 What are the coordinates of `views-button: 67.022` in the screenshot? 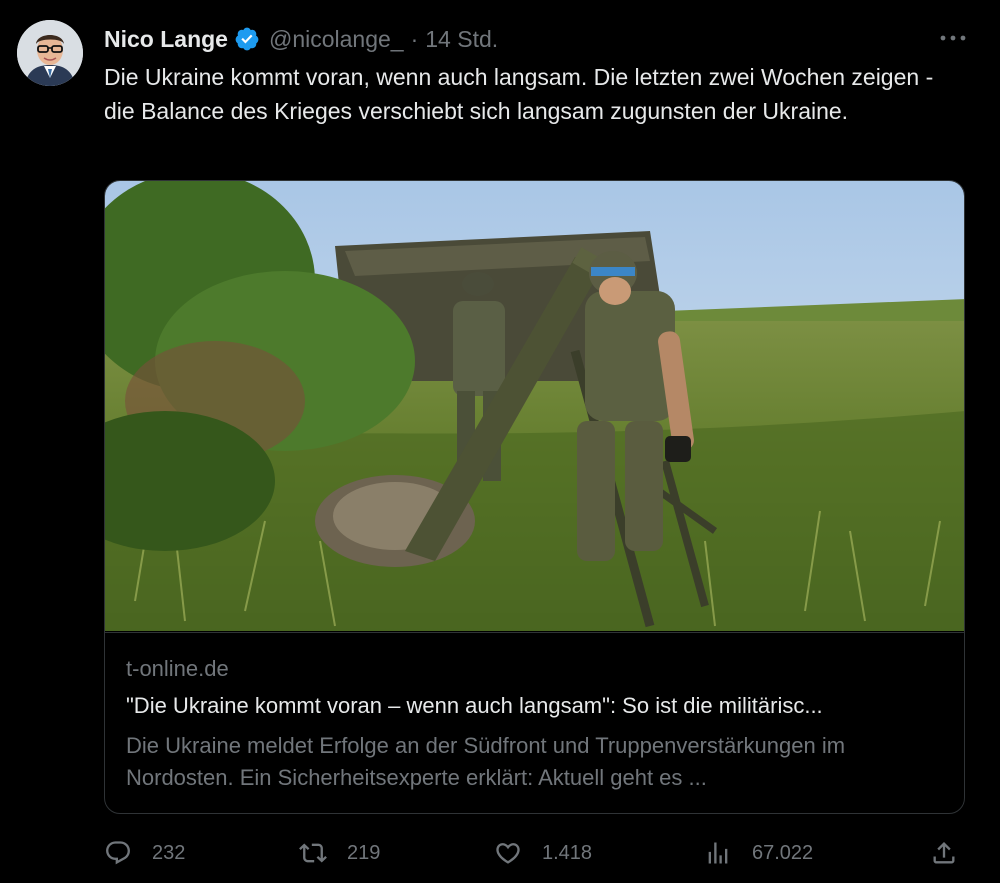 It's located at (758, 853).